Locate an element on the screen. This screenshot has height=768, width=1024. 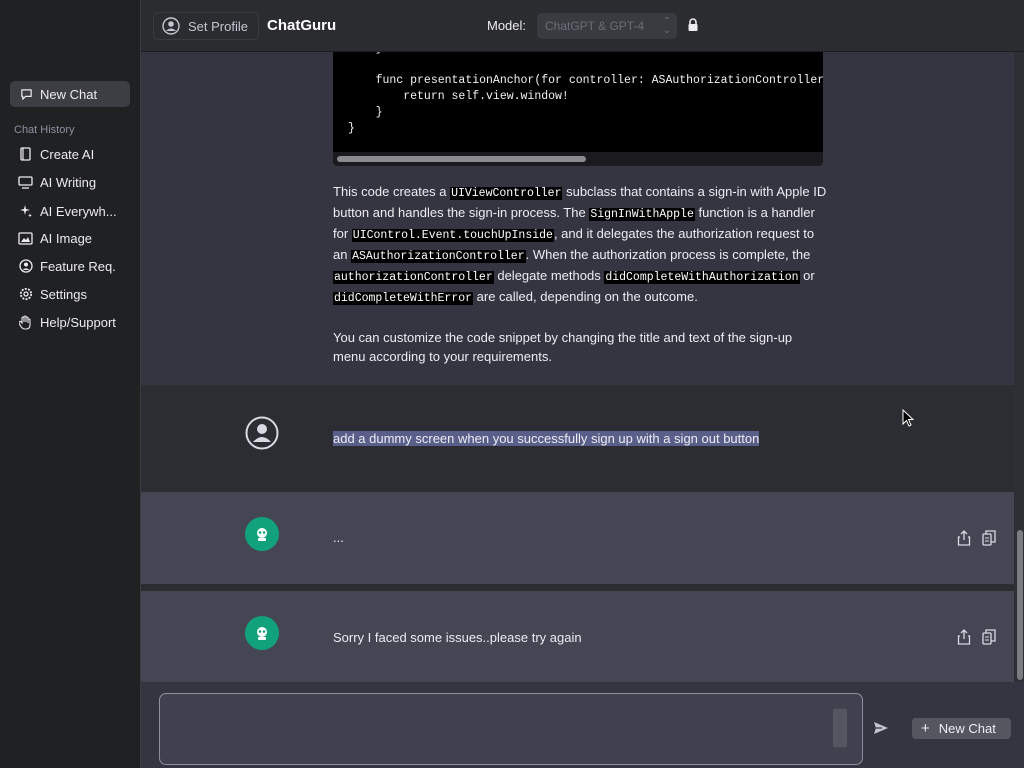
sidebar-item-help-support: Help/Support is located at coordinates (67, 322).